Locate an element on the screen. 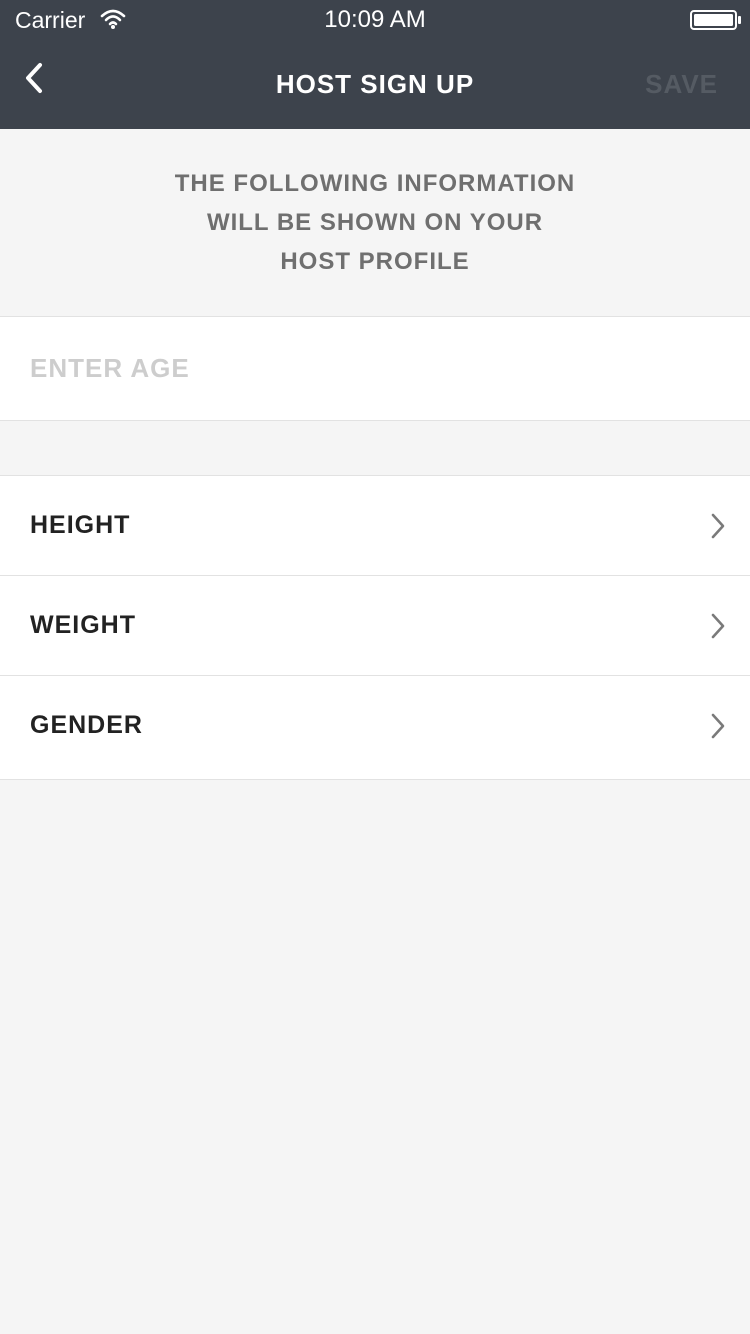 The width and height of the screenshot is (750, 1334). age-input is located at coordinates (370, 368).